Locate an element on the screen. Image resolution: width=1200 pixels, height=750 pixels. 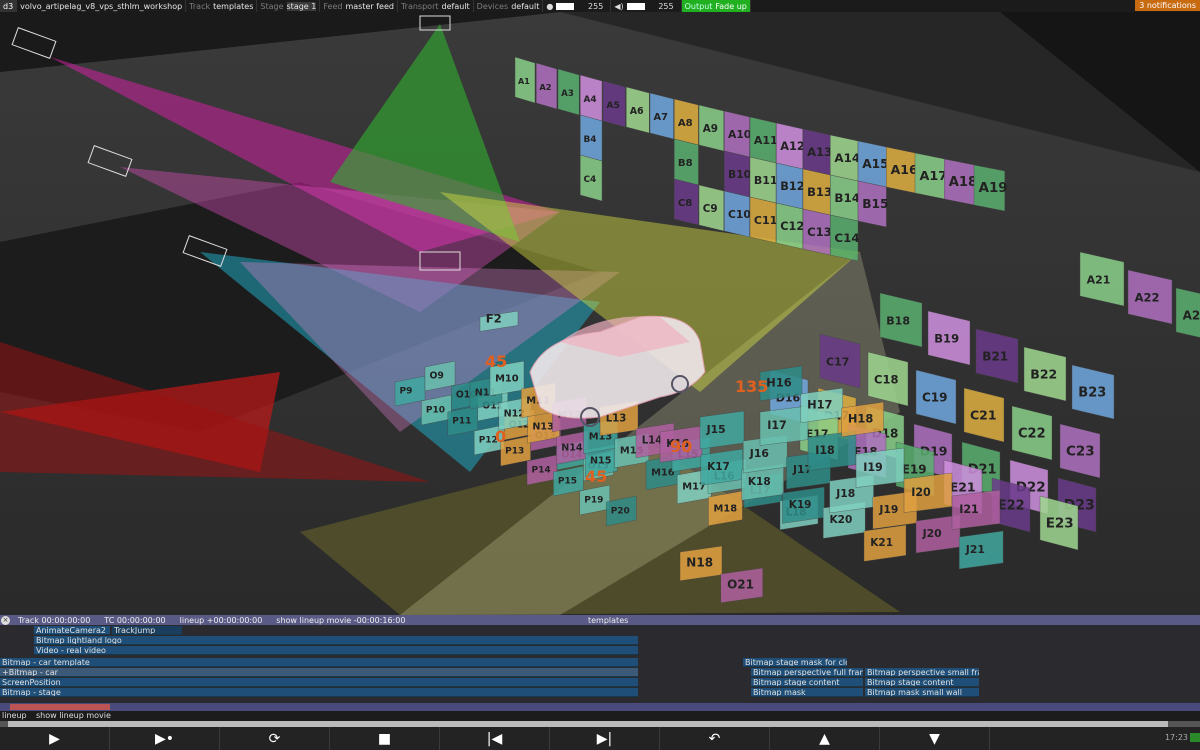
wall-tile-b-2-label: B10 is located at coordinates (739, 174).